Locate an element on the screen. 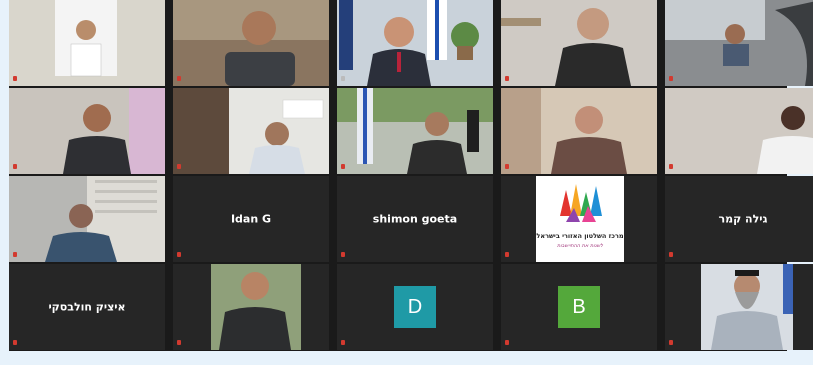 The width and height of the screenshot is (813, 365). participant-tile: גילה קמר is located at coordinates (739, 219).